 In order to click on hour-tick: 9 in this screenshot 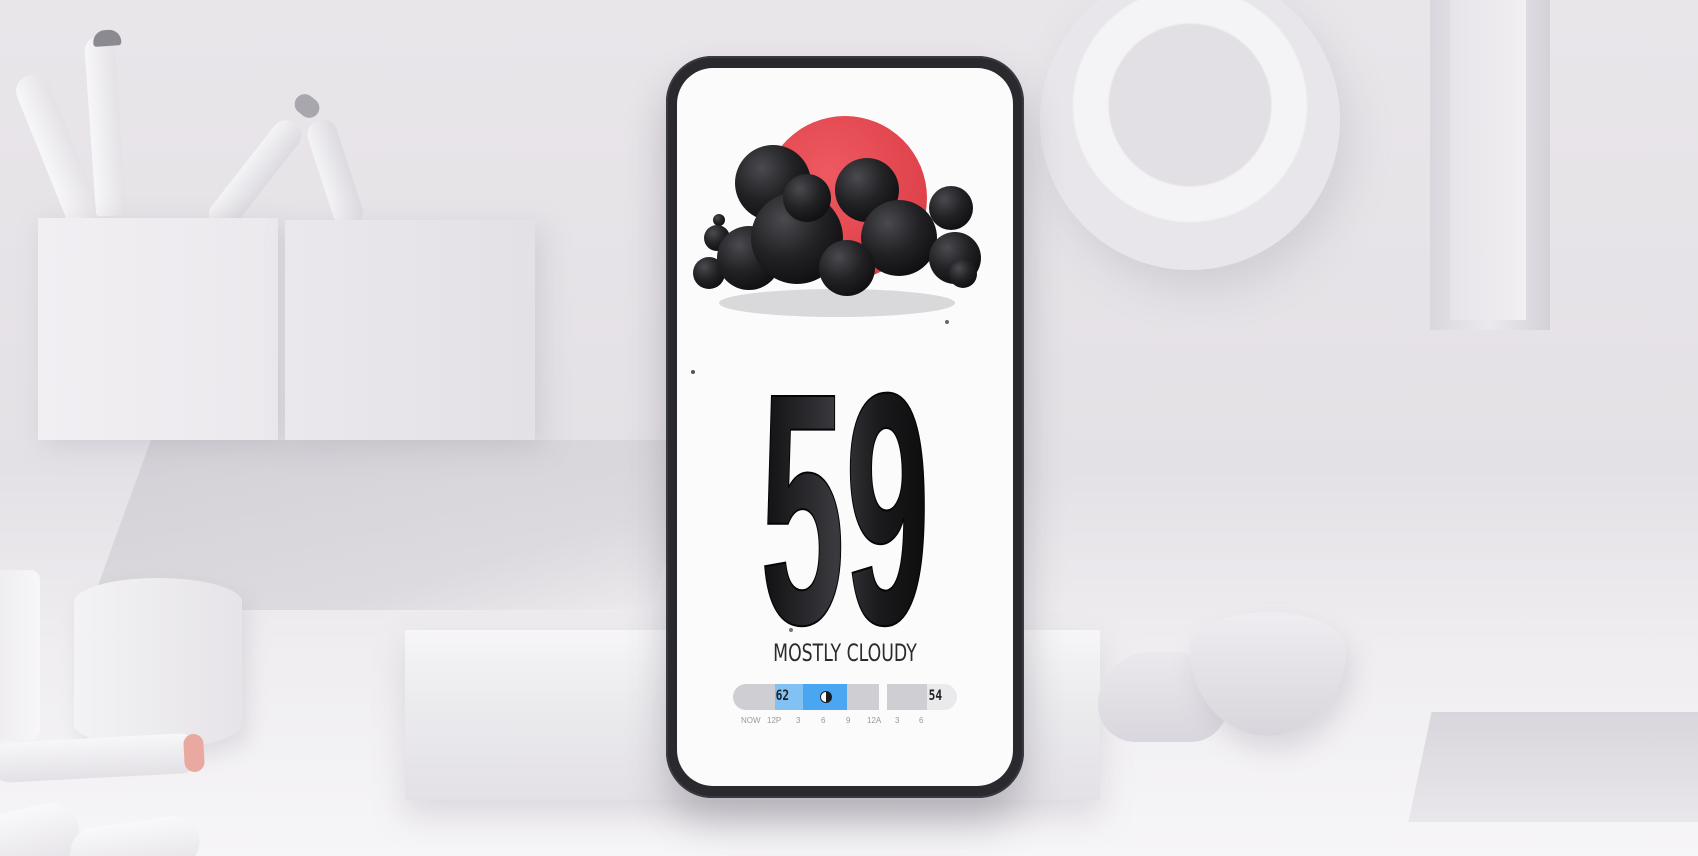, I will do `click(848, 720)`.